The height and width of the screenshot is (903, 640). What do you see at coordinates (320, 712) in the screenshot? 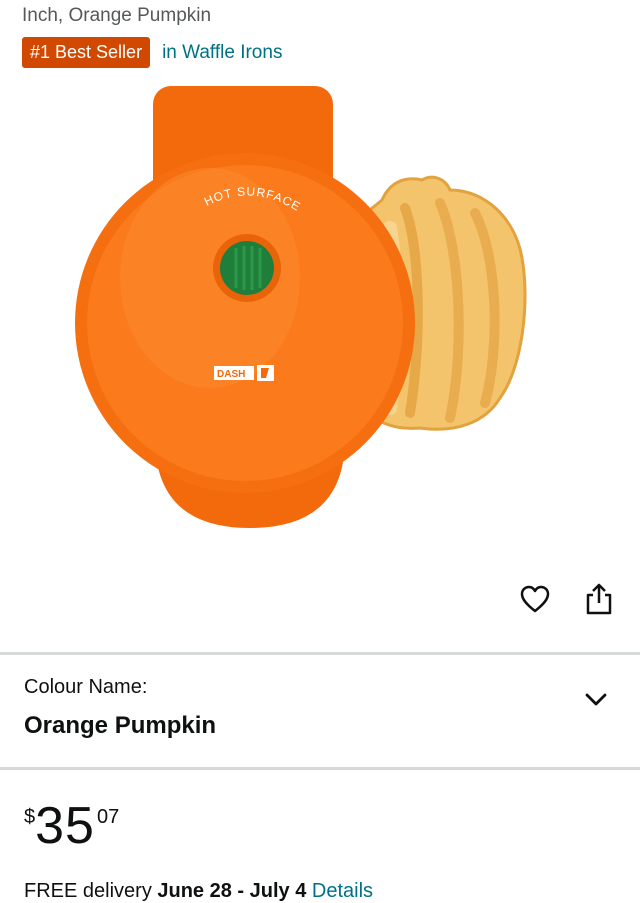
I see `colour-selector: Colour Name: Orange Pumpkin` at bounding box center [320, 712].